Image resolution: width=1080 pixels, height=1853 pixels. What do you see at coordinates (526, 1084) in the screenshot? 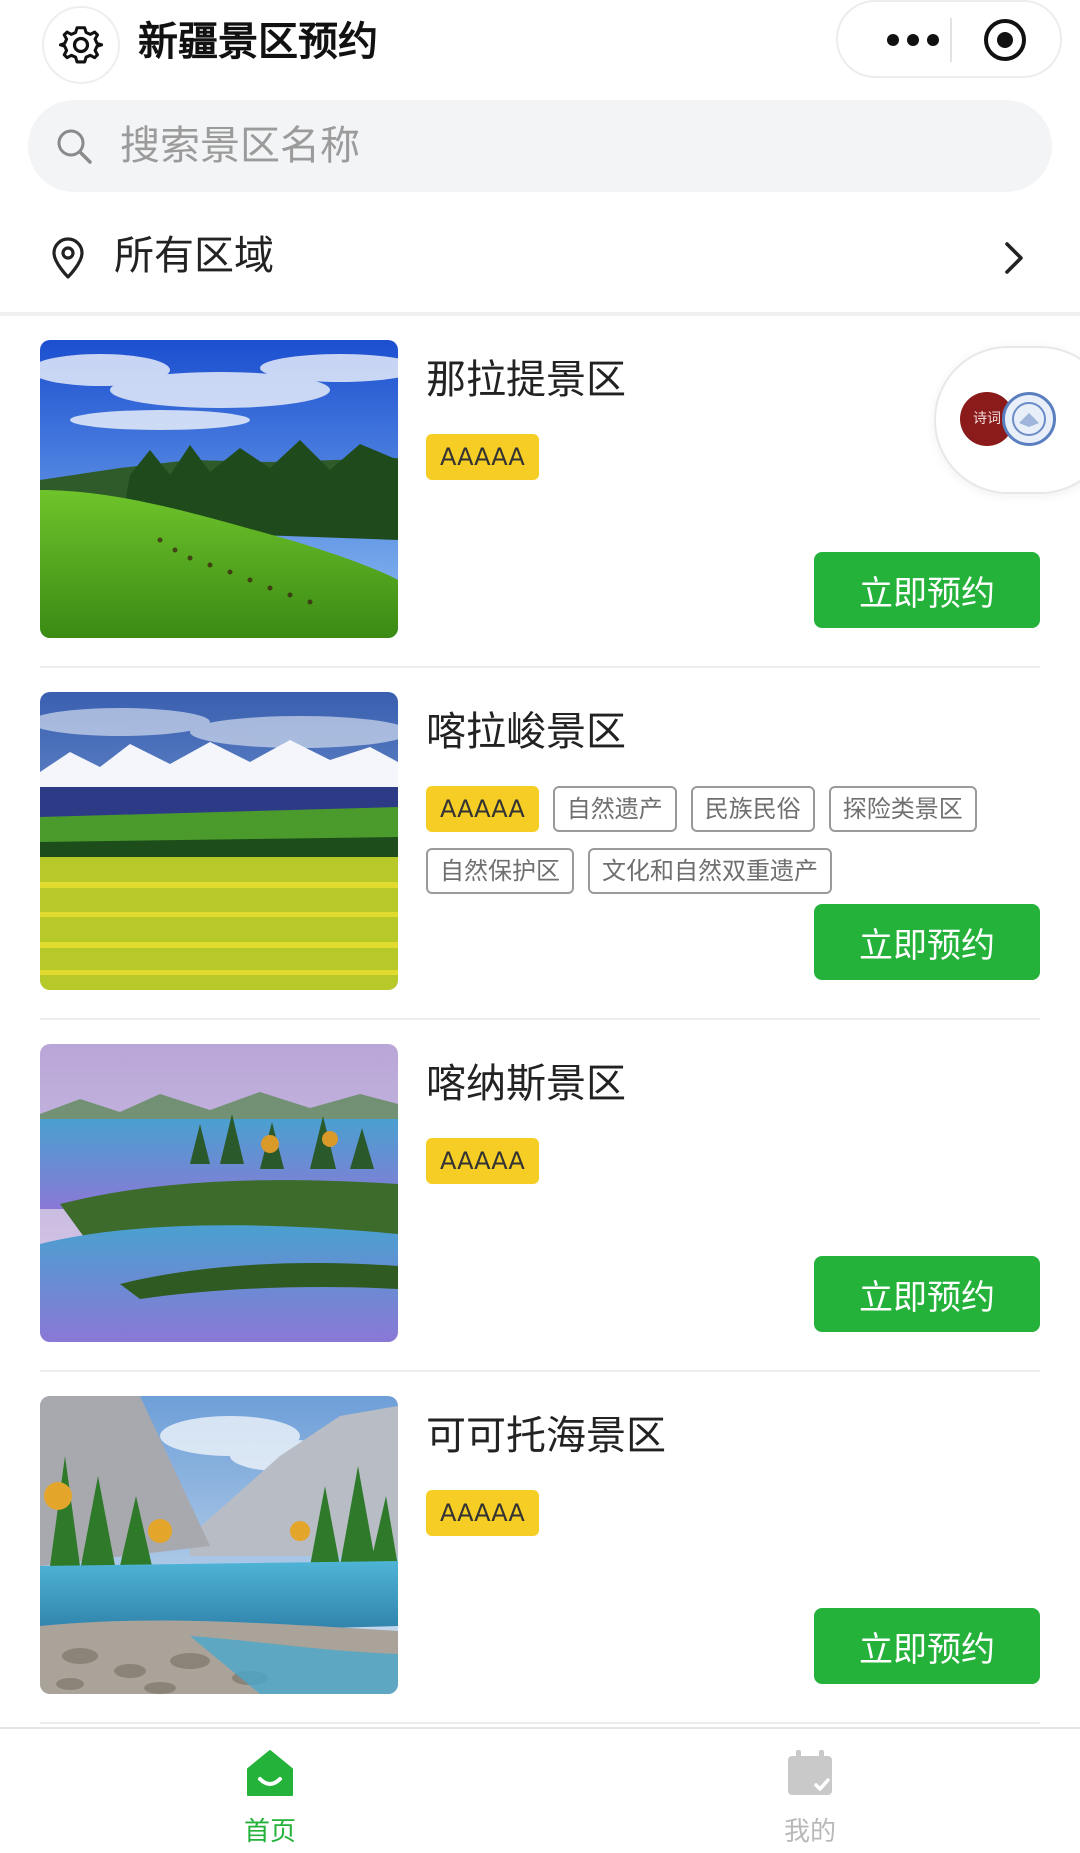
I see `scenic-name: 喀纳斯景区` at bounding box center [526, 1084].